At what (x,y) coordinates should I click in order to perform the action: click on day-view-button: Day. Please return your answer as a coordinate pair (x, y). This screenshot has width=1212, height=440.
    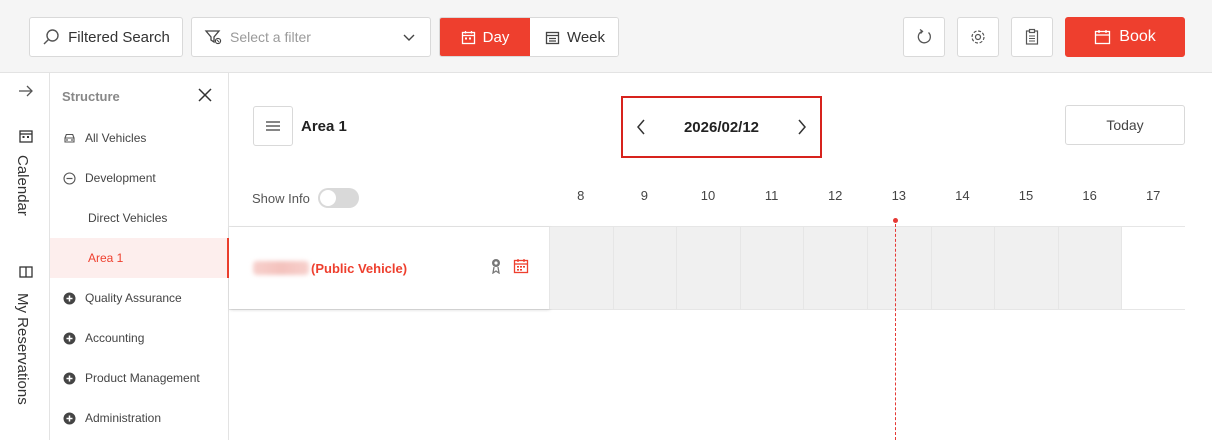
    Looking at the image, I should click on (485, 37).